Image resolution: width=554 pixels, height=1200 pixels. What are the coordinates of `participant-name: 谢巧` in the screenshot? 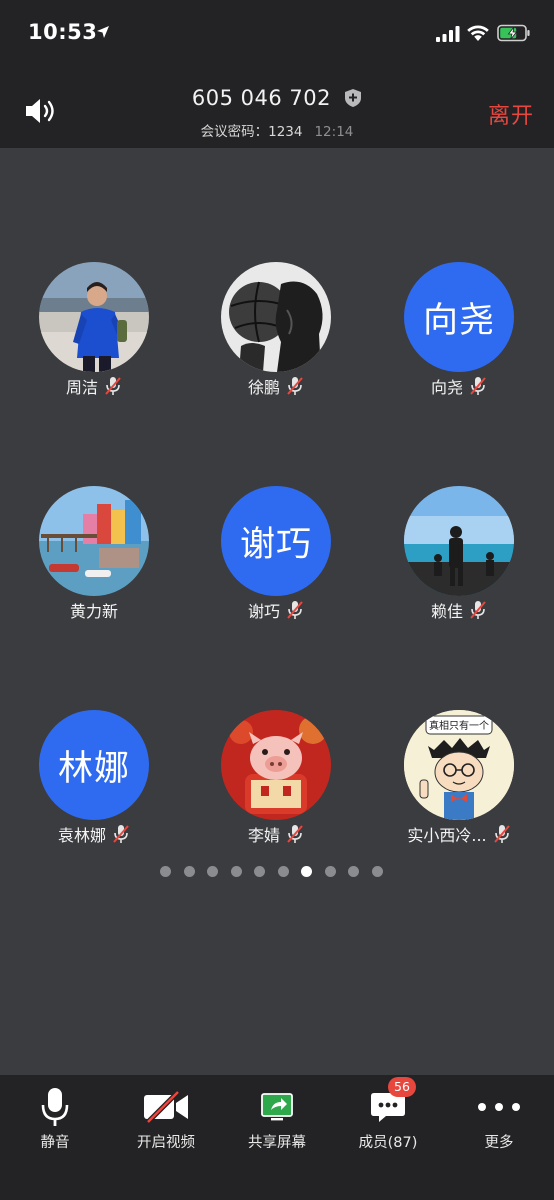 It's located at (263, 611).